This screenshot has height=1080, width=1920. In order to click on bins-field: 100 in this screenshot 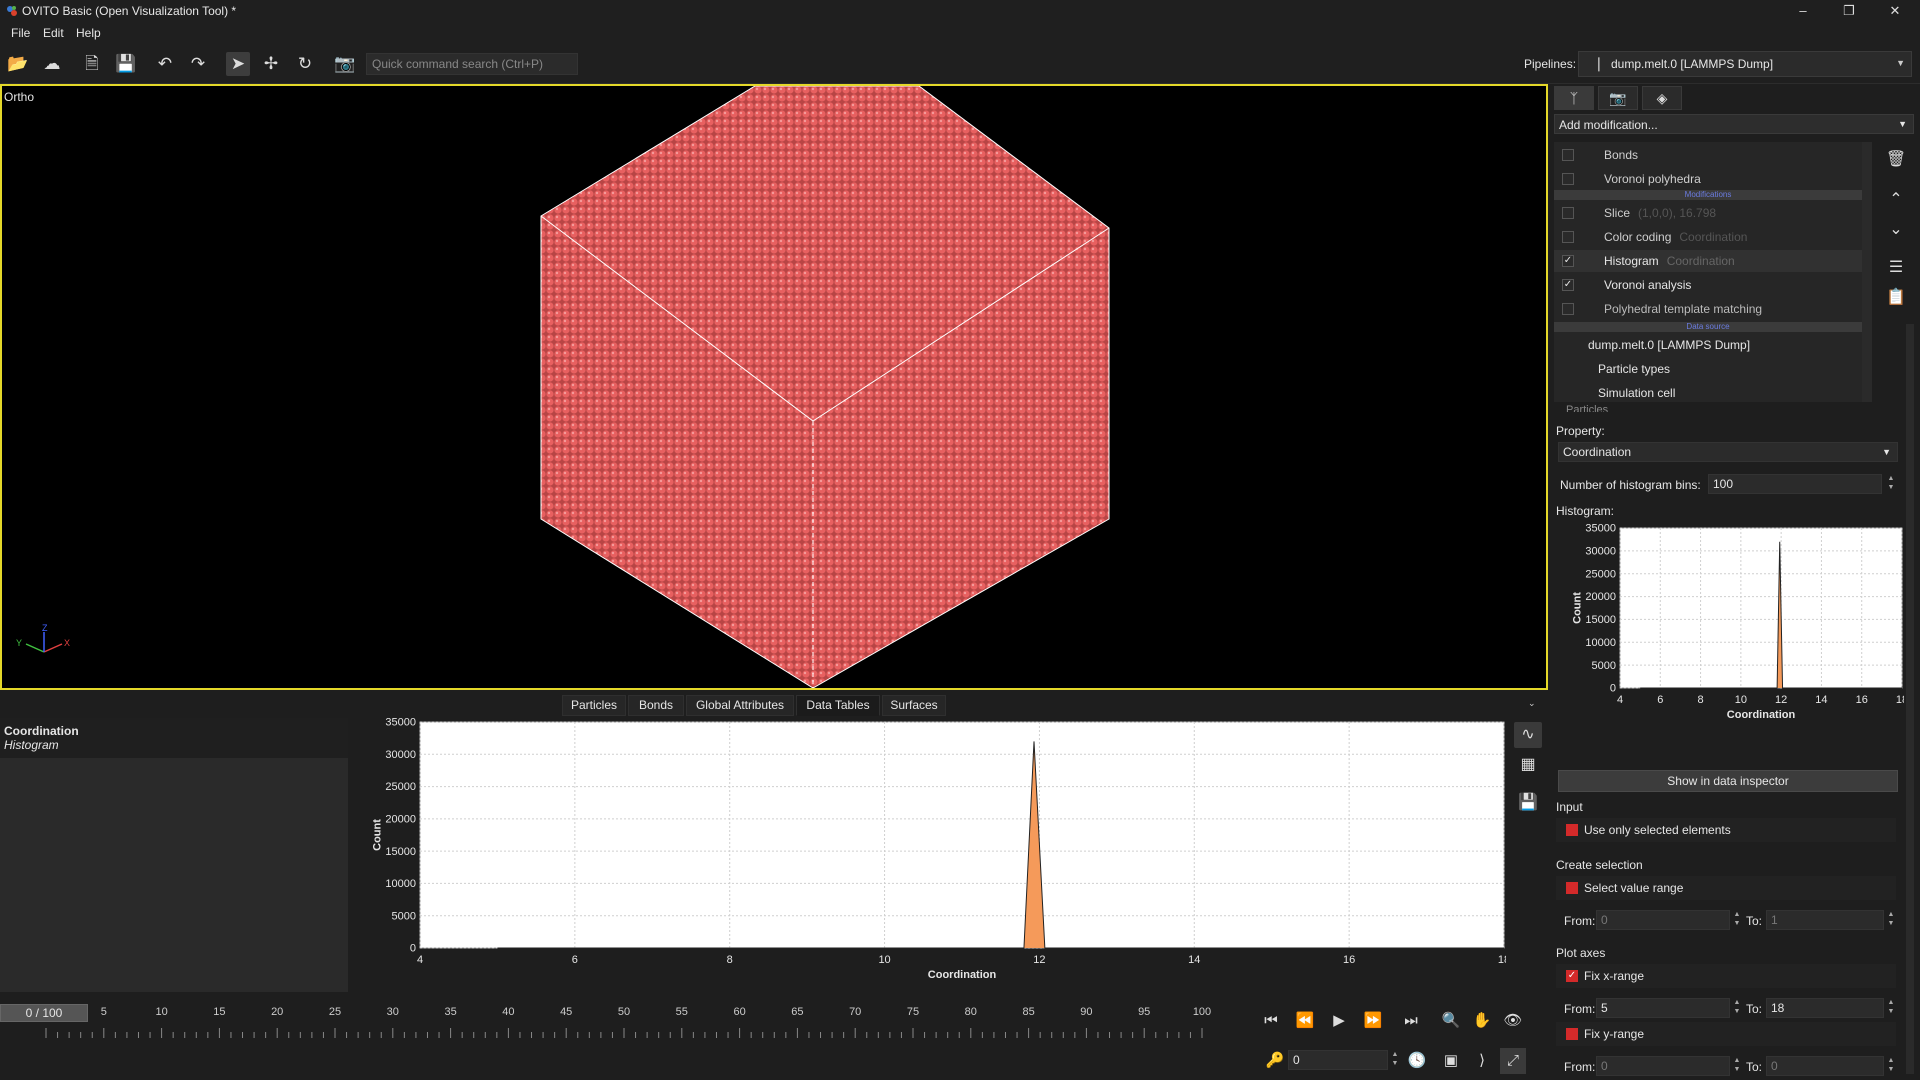, I will do `click(1795, 484)`.